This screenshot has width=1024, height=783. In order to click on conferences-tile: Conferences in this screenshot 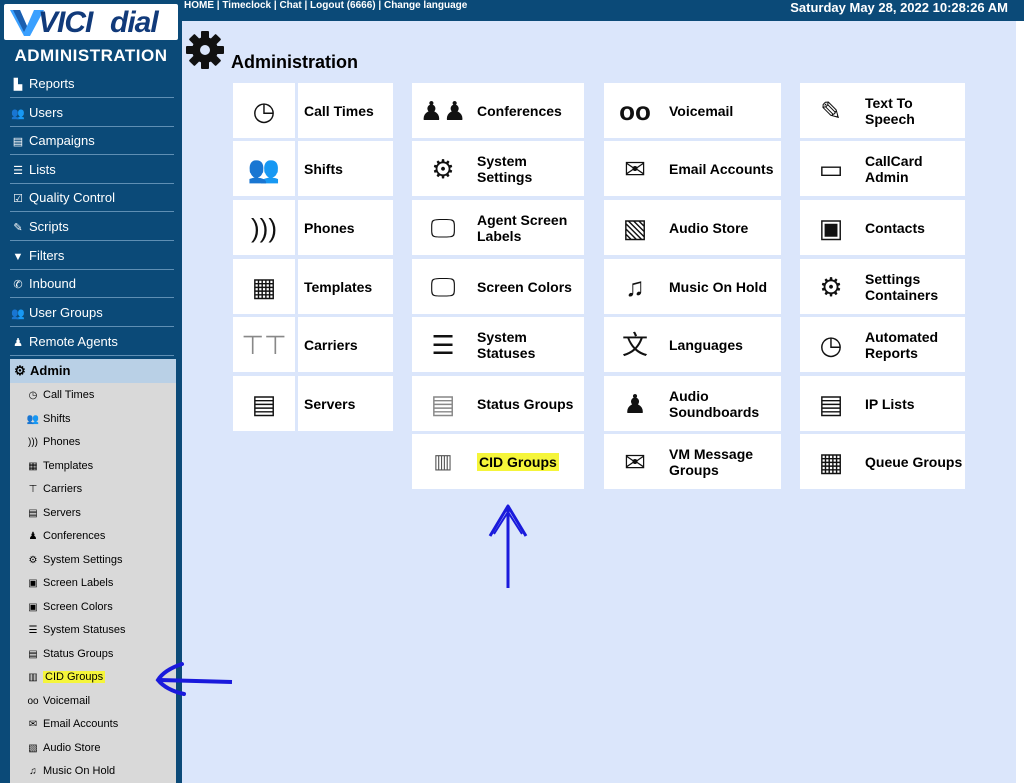, I will do `click(527, 110)`.